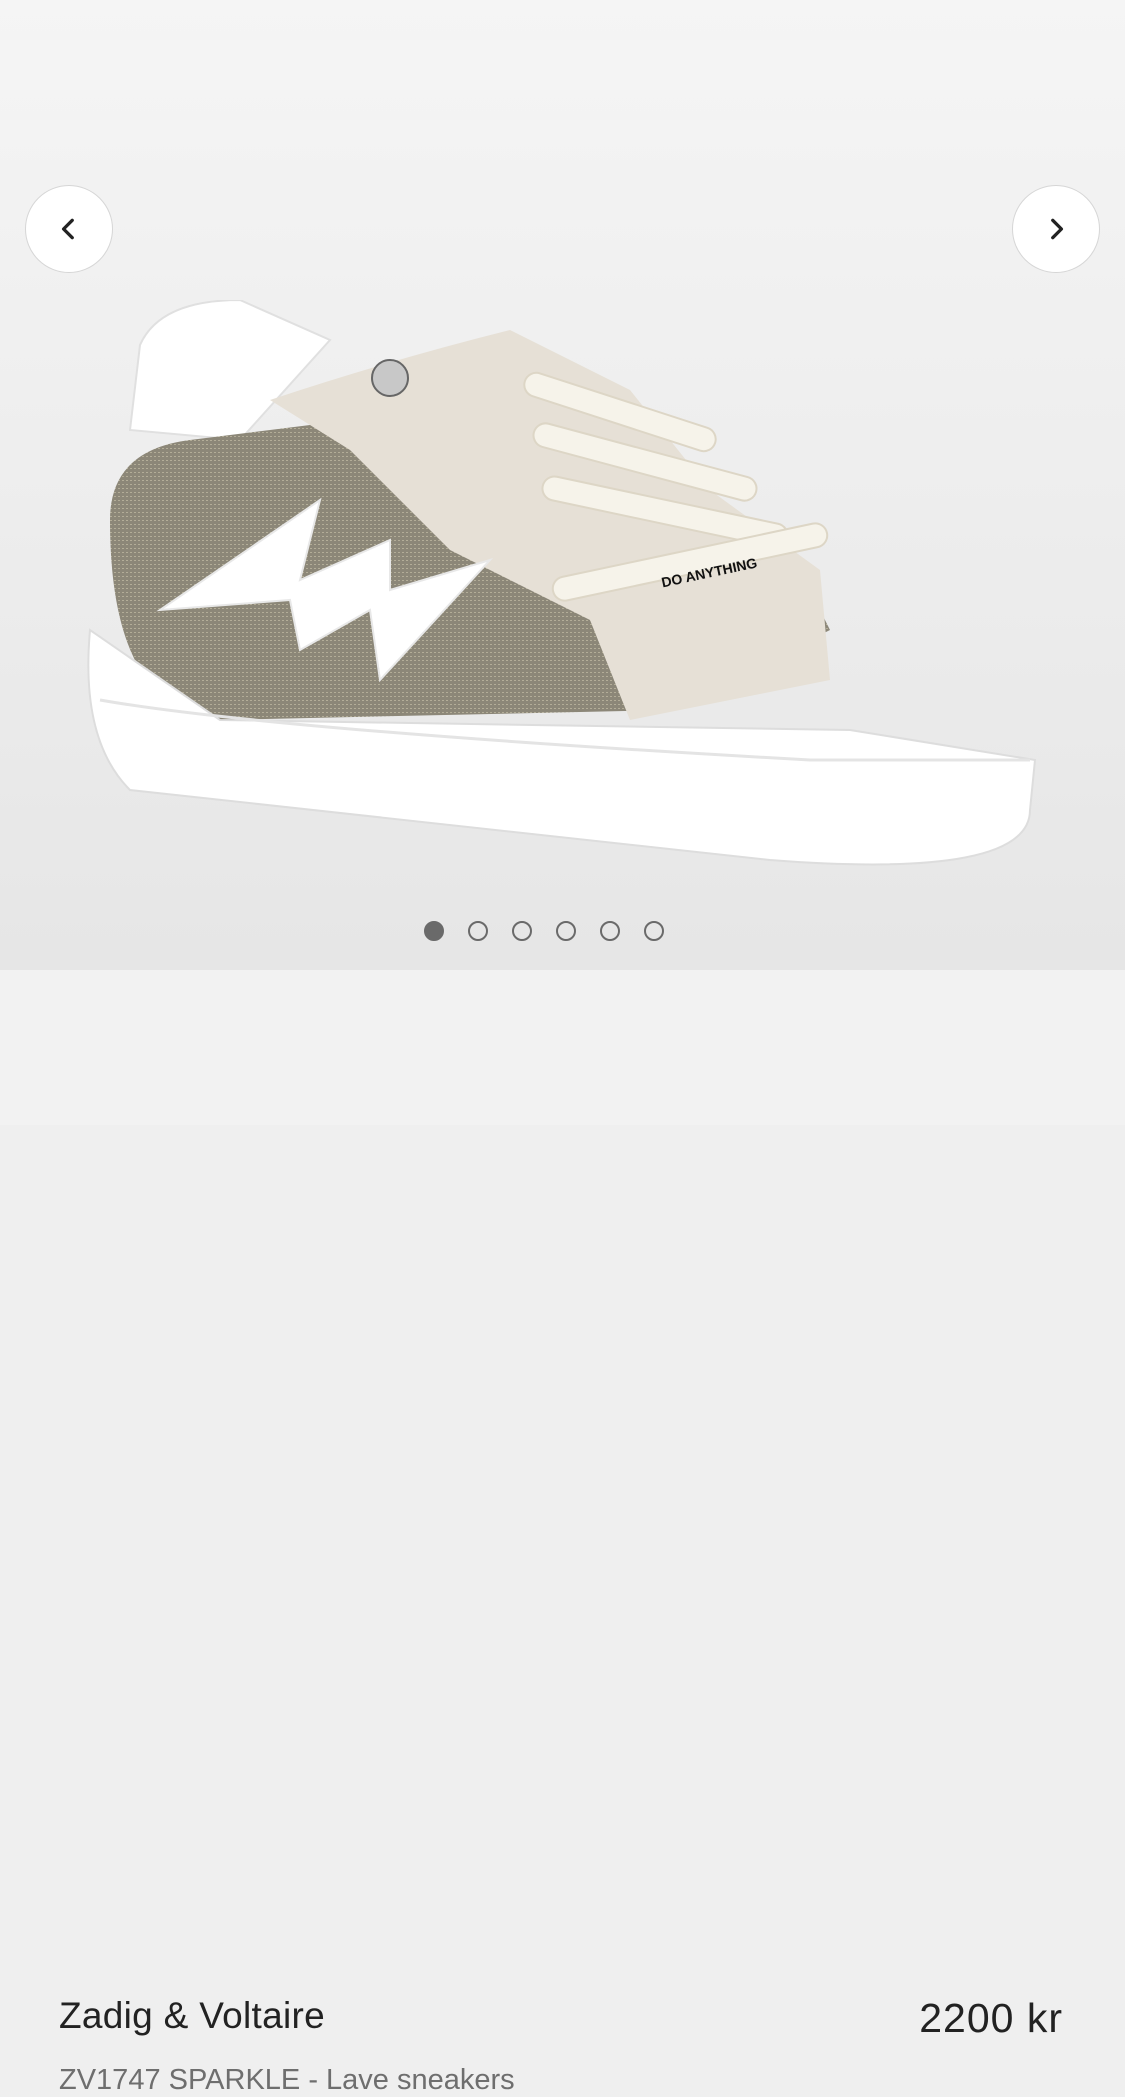 Image resolution: width=1125 pixels, height=2097 pixels. I want to click on chevron-right-icon, so click(1057, 229).